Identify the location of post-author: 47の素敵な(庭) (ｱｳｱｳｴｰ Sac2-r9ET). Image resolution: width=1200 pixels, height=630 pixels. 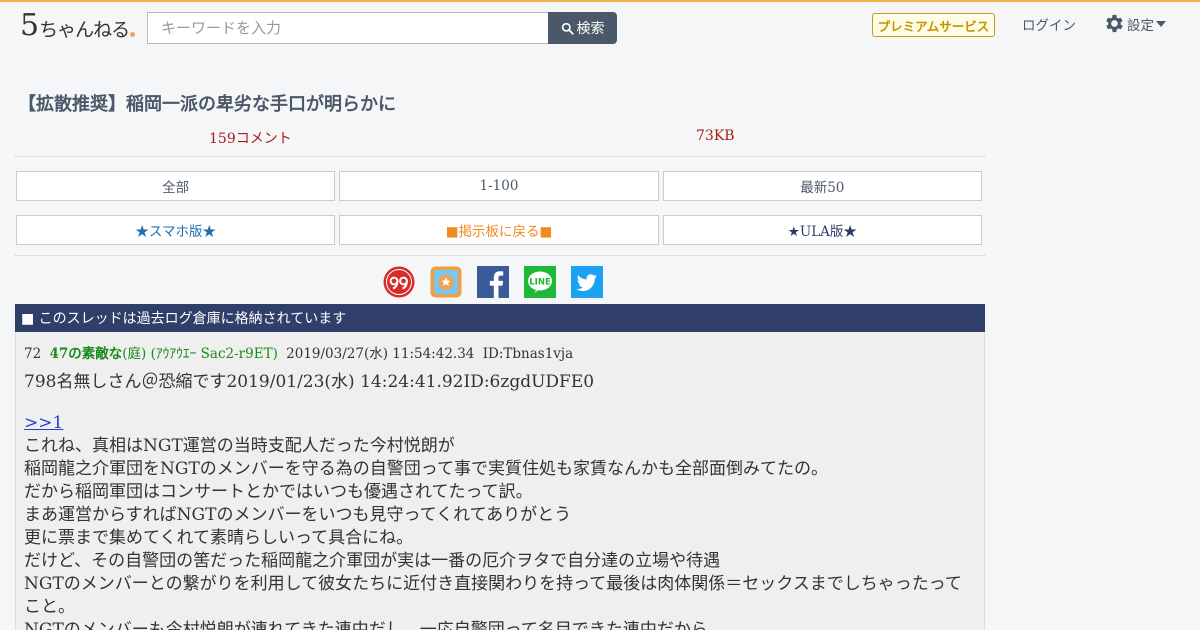
(163, 354).